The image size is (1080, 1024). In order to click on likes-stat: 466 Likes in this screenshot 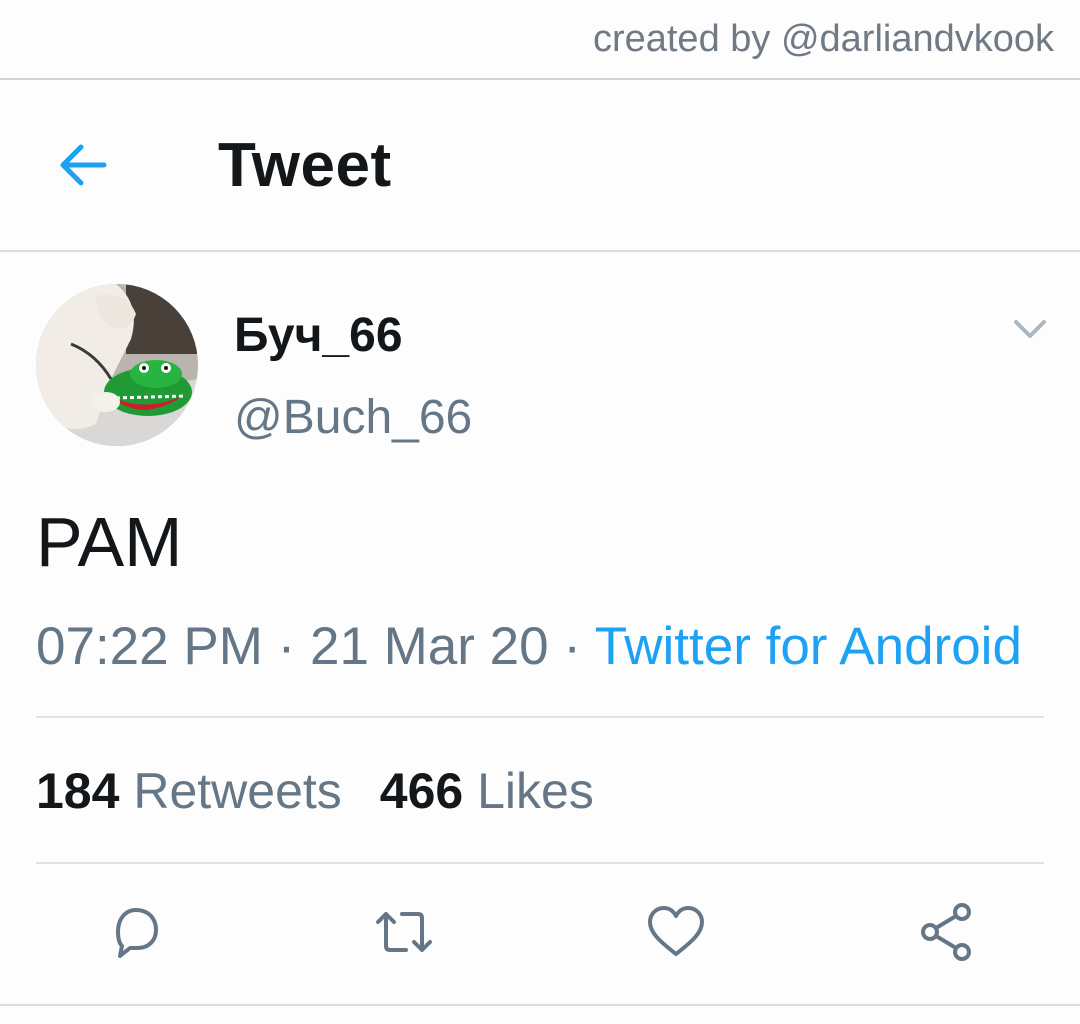, I will do `click(487, 791)`.